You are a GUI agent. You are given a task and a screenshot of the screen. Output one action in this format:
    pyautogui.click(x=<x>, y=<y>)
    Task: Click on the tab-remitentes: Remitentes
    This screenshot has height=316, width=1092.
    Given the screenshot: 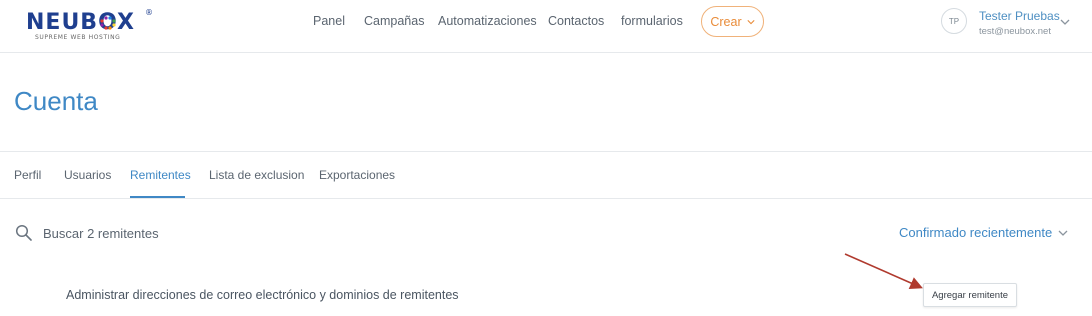 What is the action you would take?
    pyautogui.click(x=160, y=175)
    